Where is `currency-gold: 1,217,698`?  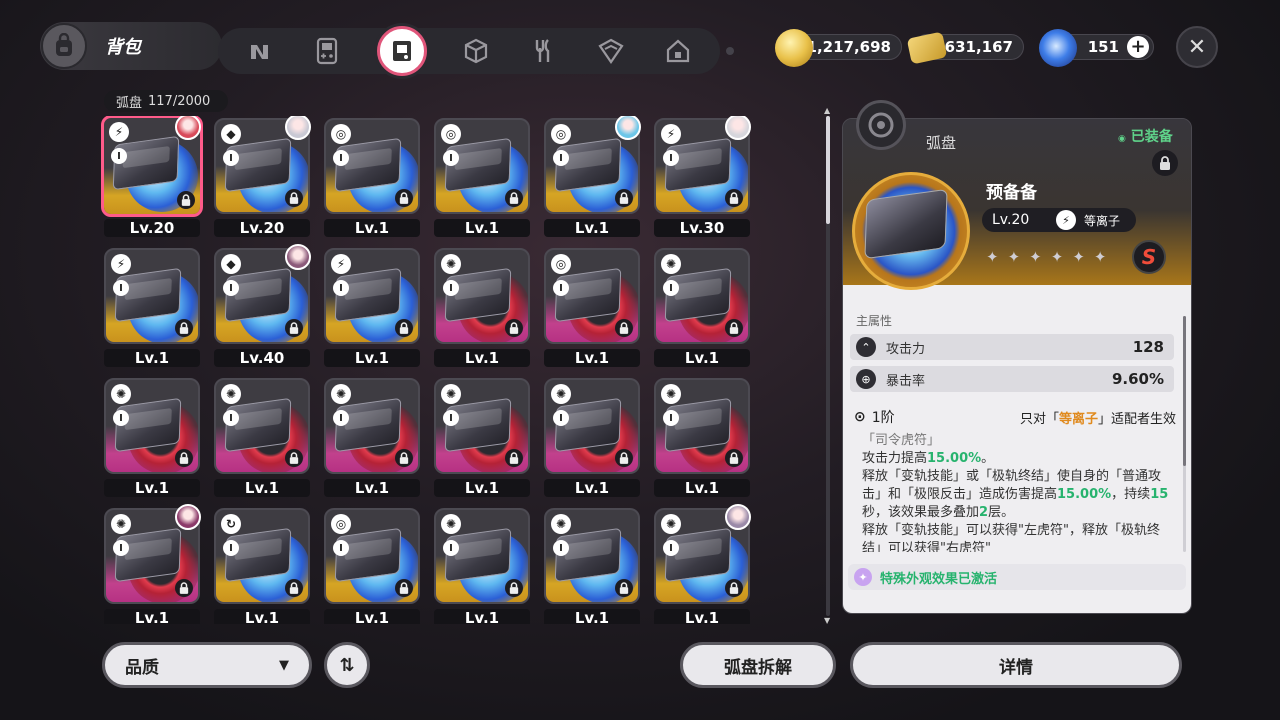
currency-gold: 1,217,698 is located at coordinates (838, 48).